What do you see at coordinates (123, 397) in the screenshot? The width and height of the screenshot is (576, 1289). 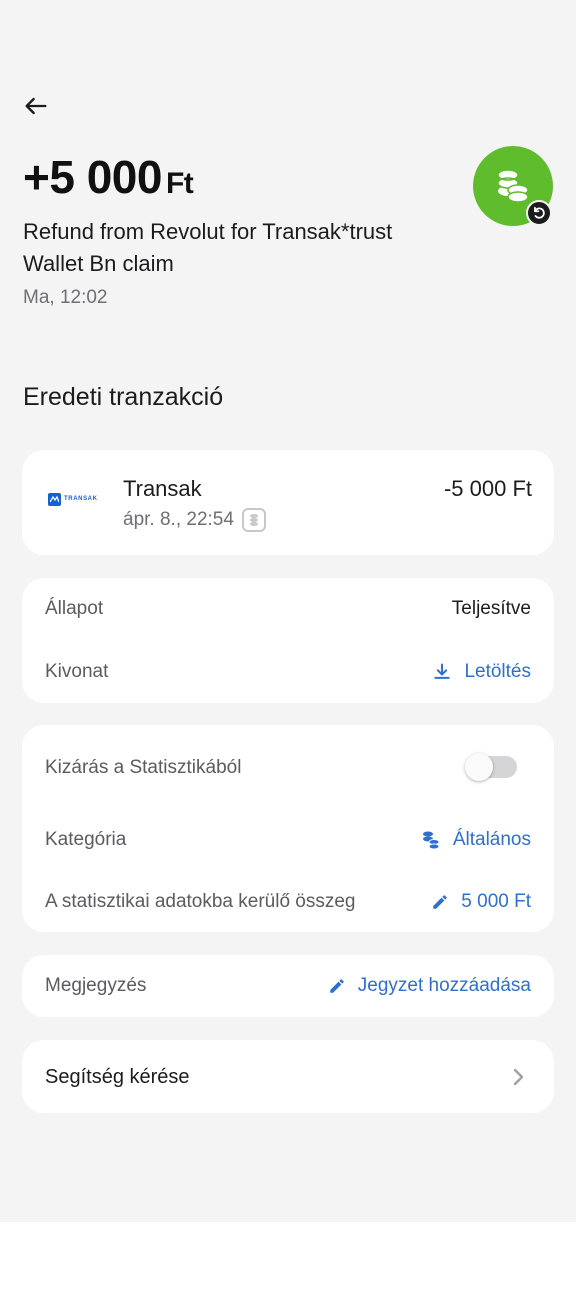 I see `original-transaction-title: Eredeti tranzakció` at bounding box center [123, 397].